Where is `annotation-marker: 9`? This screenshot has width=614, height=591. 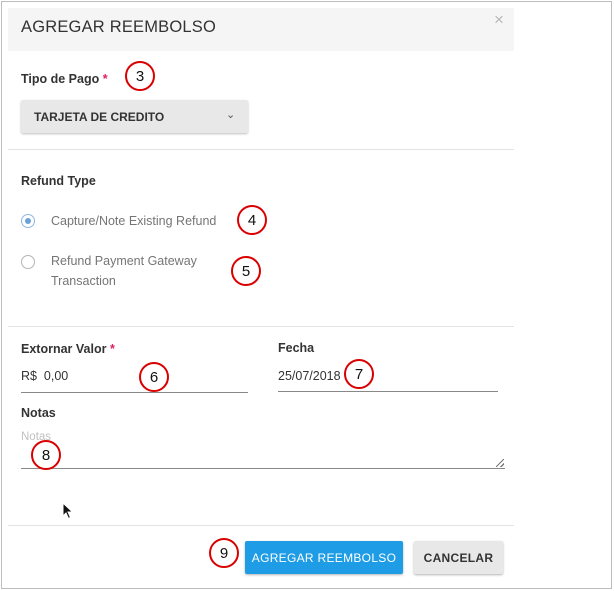 annotation-marker: 9 is located at coordinates (224, 553).